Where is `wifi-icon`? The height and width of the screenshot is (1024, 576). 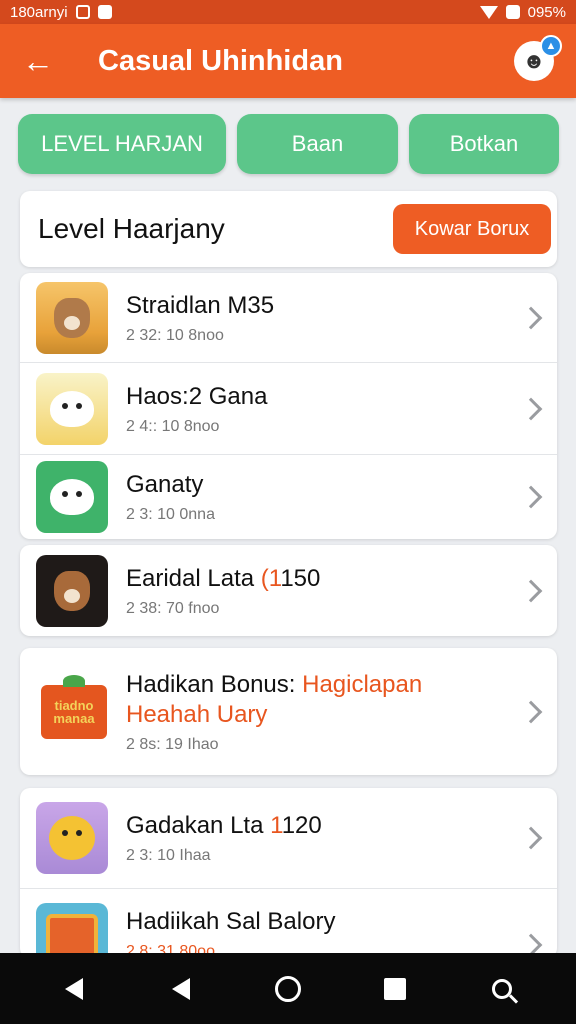
wifi-icon is located at coordinates (488, 12).